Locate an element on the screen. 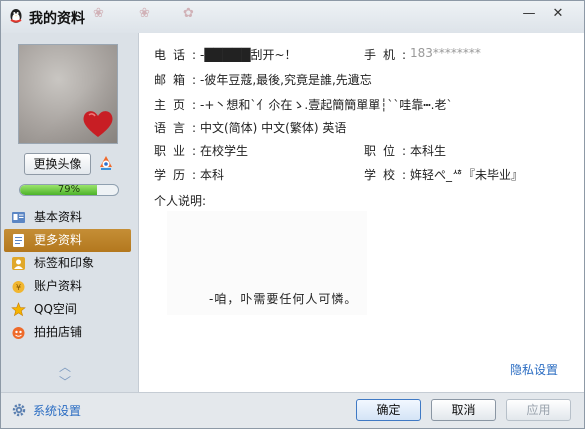 The width and height of the screenshot is (585, 429). school-value: 姩轻ぺ_ᄻ『未毕业』 is located at coordinates (467, 175).